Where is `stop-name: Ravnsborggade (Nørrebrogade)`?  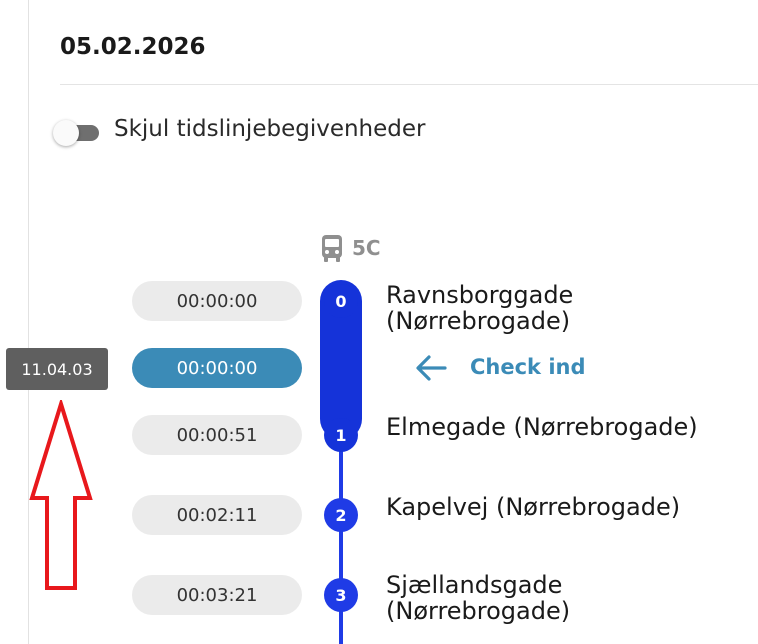 stop-name: Ravnsborggade (Nørrebrogade) is located at coordinates (479, 308).